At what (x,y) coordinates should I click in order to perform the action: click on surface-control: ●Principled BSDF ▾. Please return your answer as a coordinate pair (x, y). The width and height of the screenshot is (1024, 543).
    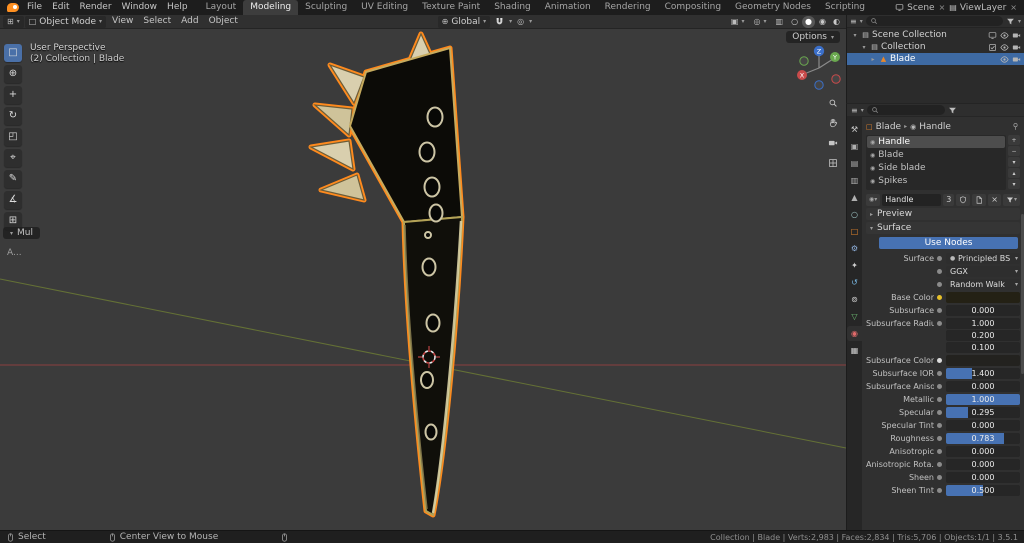
    Looking at the image, I should click on (983, 258).